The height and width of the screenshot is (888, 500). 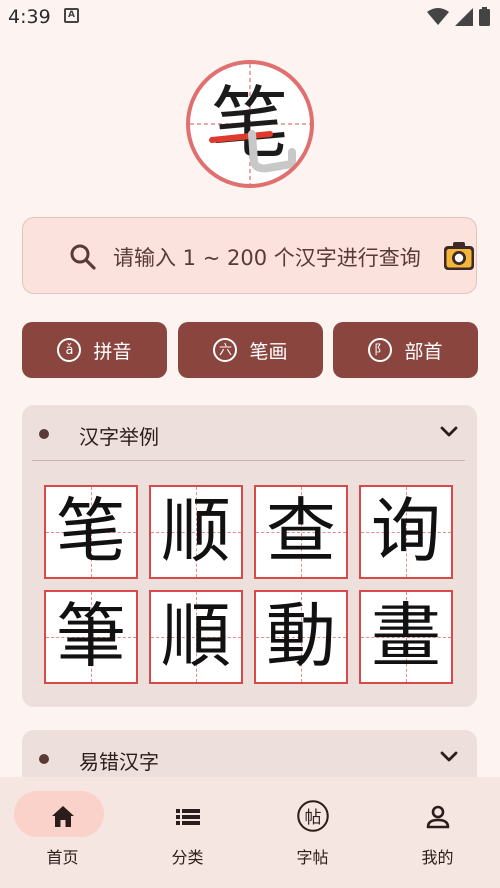 I want to click on example-character-cell: 顺, so click(x=196, y=532).